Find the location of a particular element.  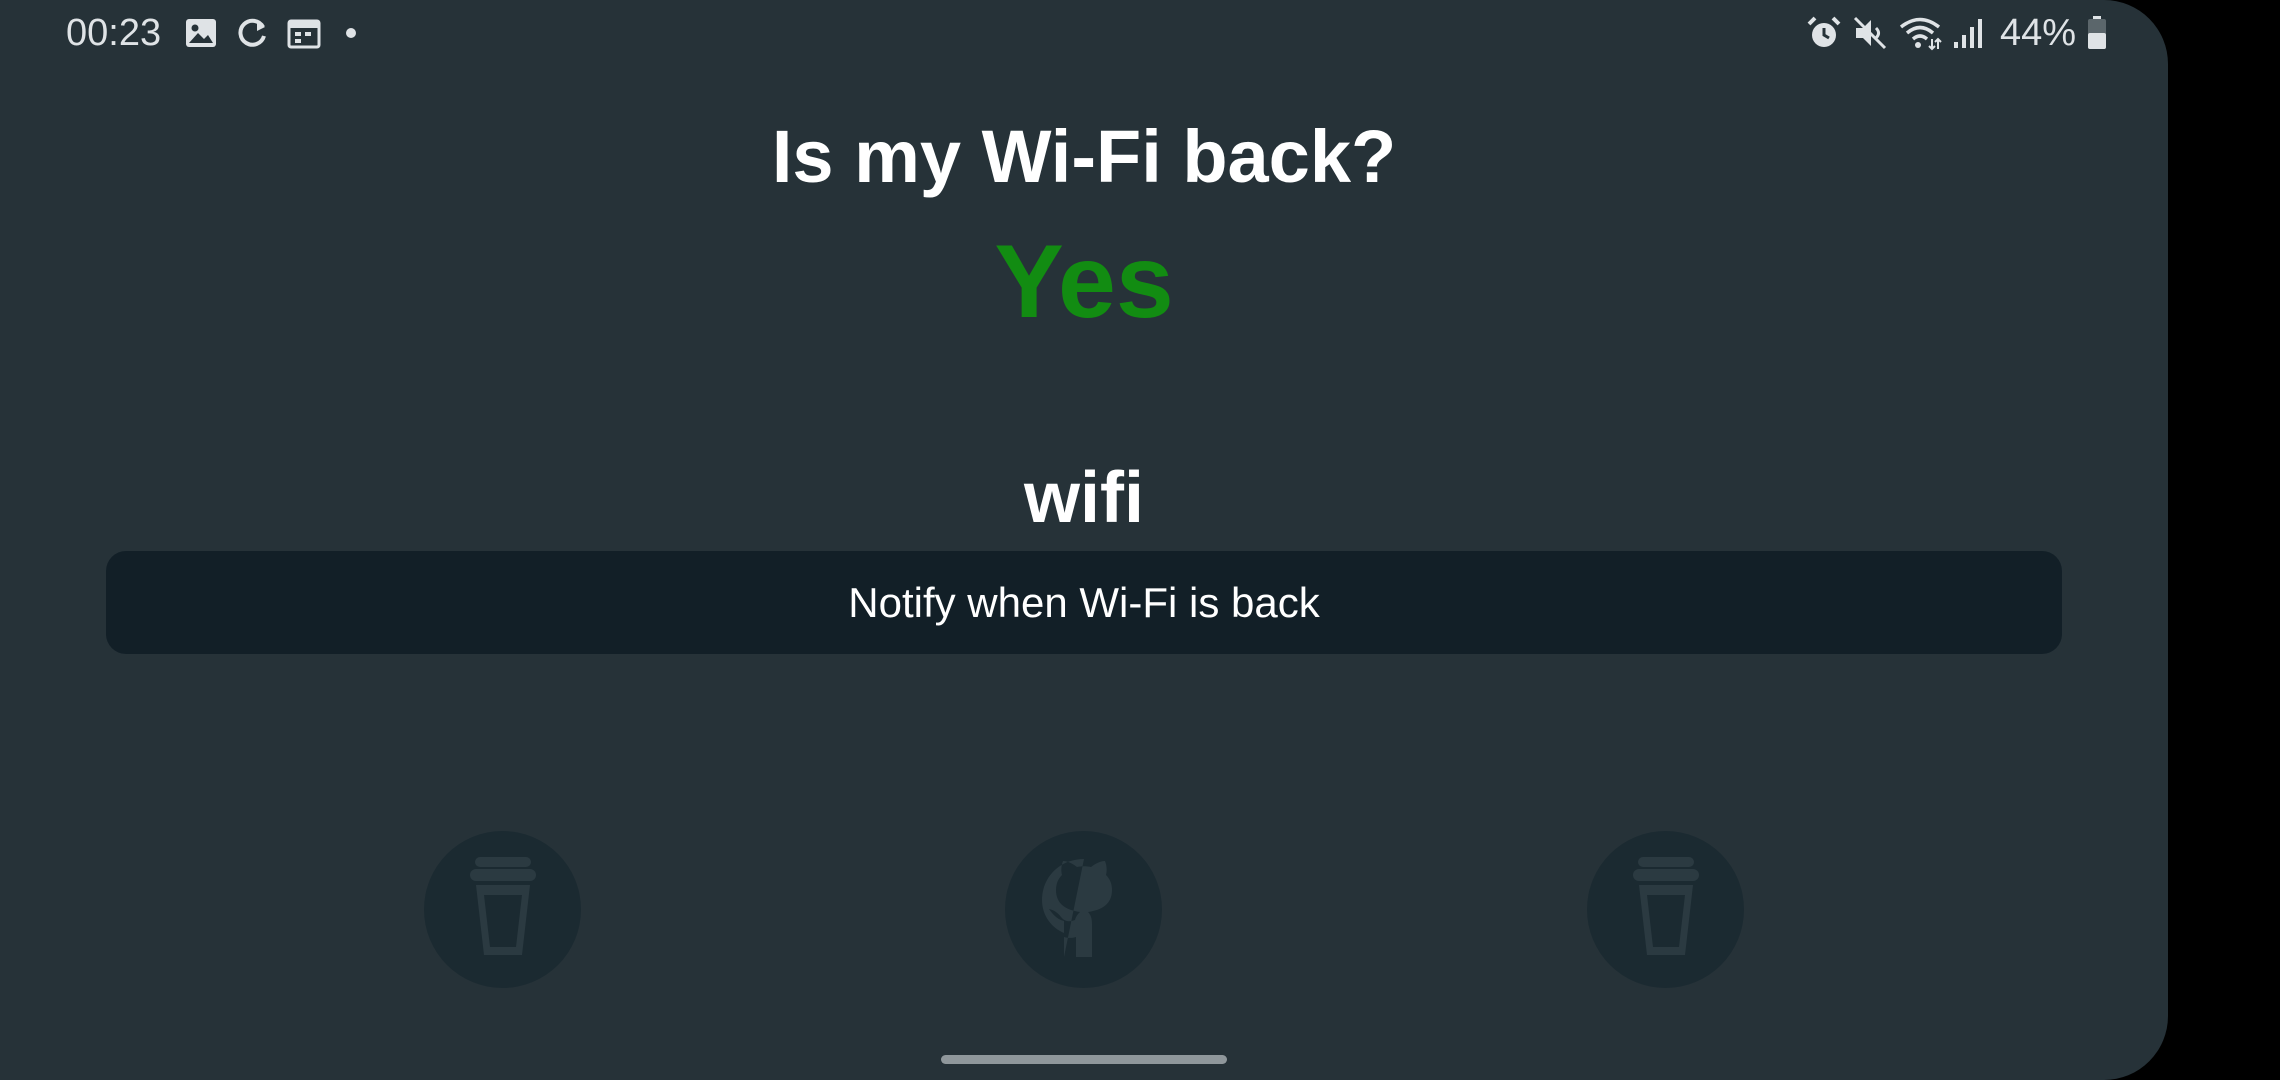

page-title: Is my Wi-Fi back? is located at coordinates (1084, 156).